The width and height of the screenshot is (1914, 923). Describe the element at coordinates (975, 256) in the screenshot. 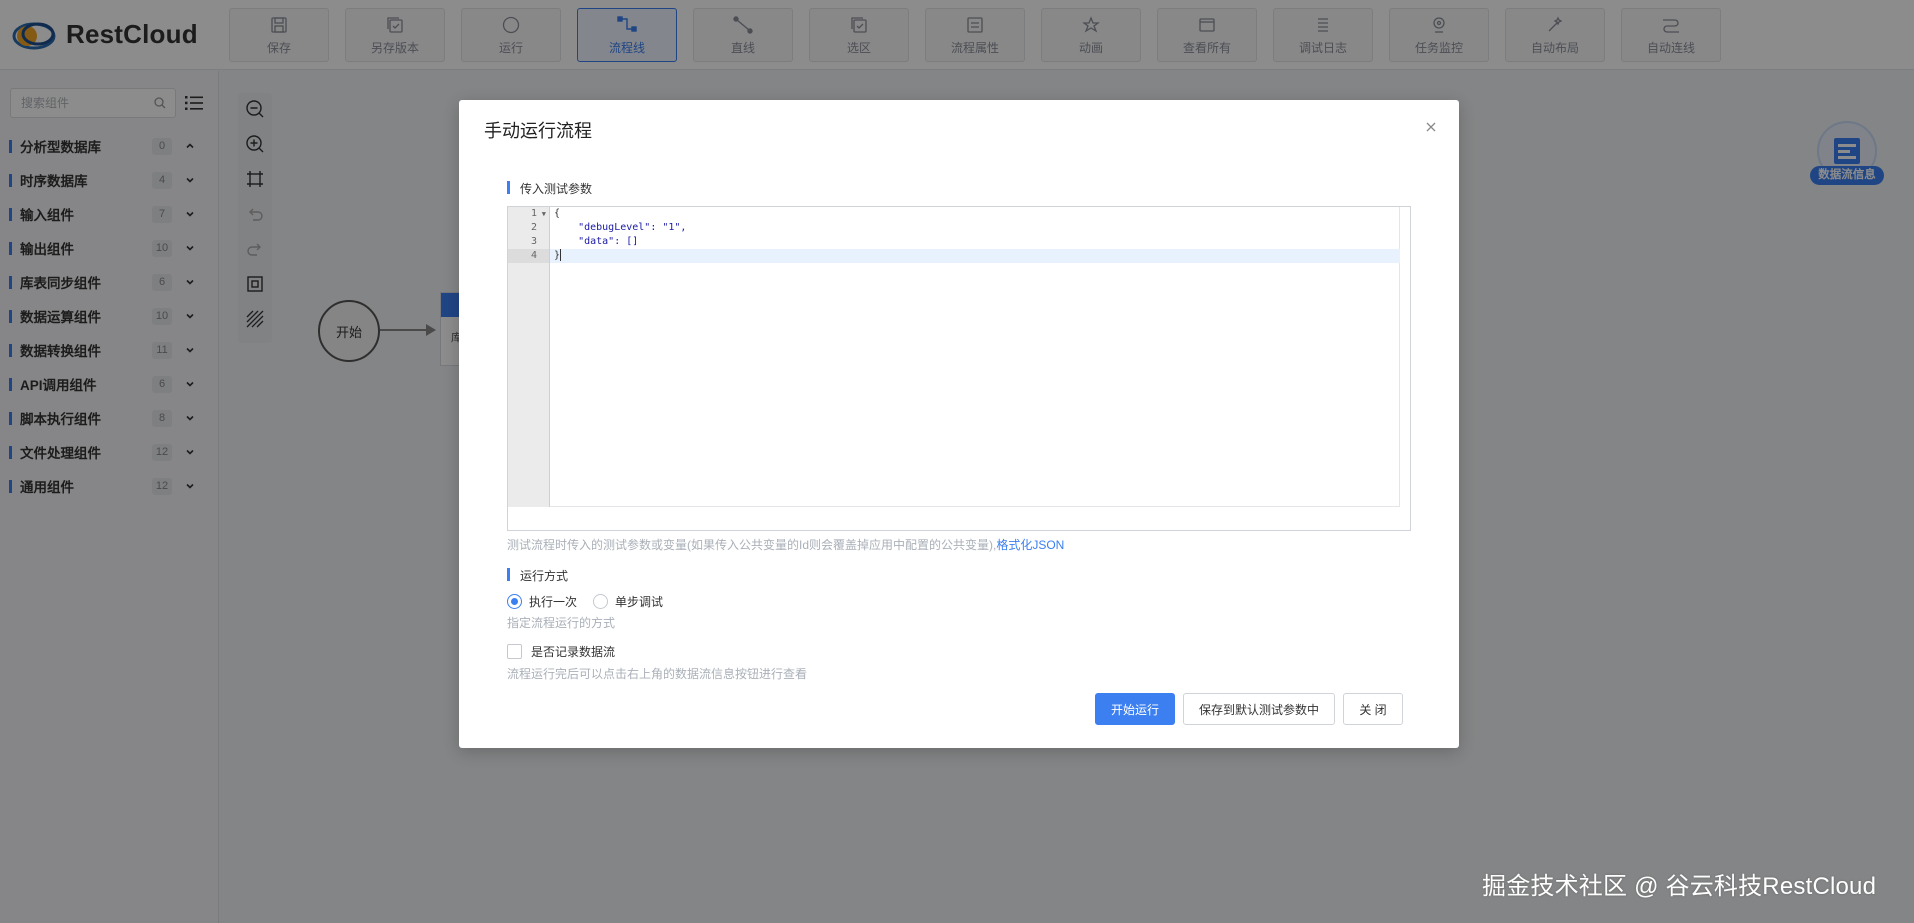

I see `code-line: }` at that location.